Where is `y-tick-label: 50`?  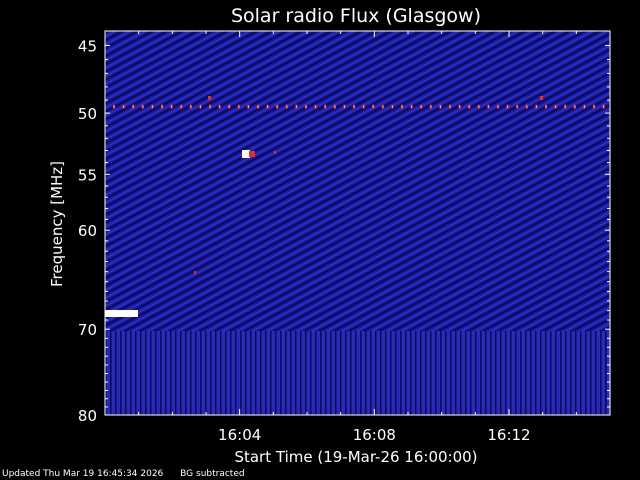 y-tick-label: 50 is located at coordinates (87, 114).